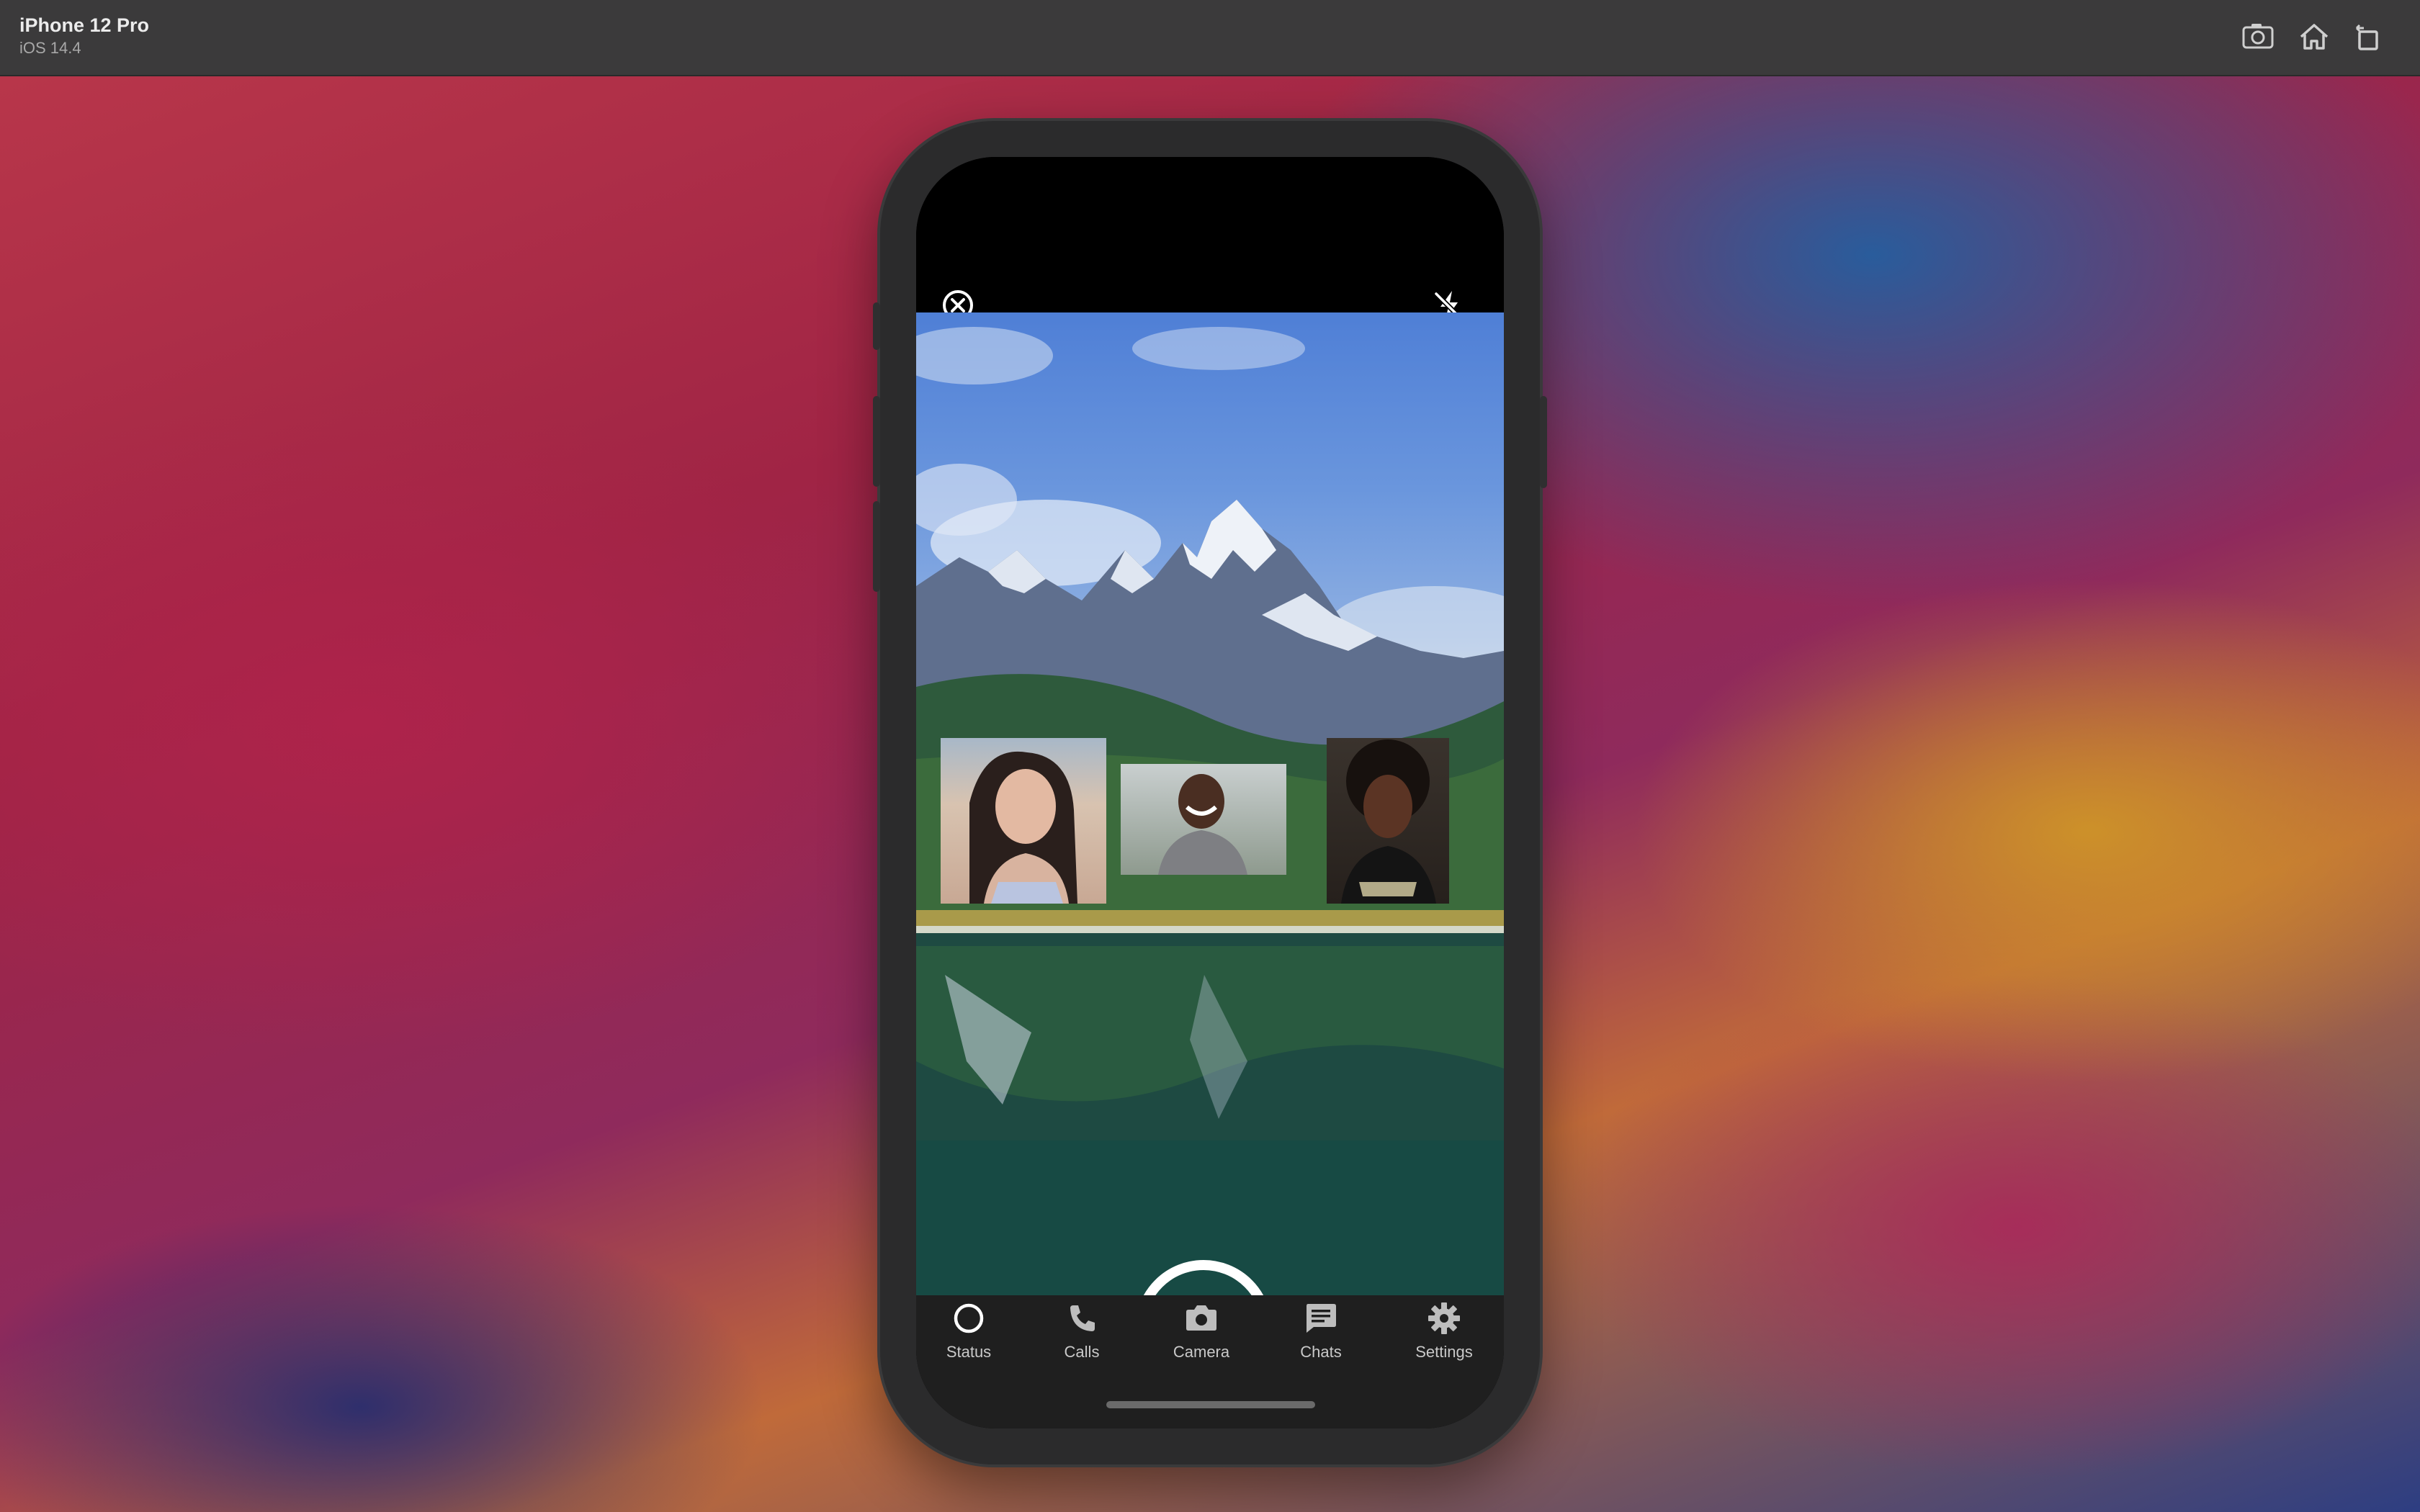 The height and width of the screenshot is (1512, 2420). What do you see at coordinates (1082, 1352) in the screenshot?
I see `tab-label: Calls` at bounding box center [1082, 1352].